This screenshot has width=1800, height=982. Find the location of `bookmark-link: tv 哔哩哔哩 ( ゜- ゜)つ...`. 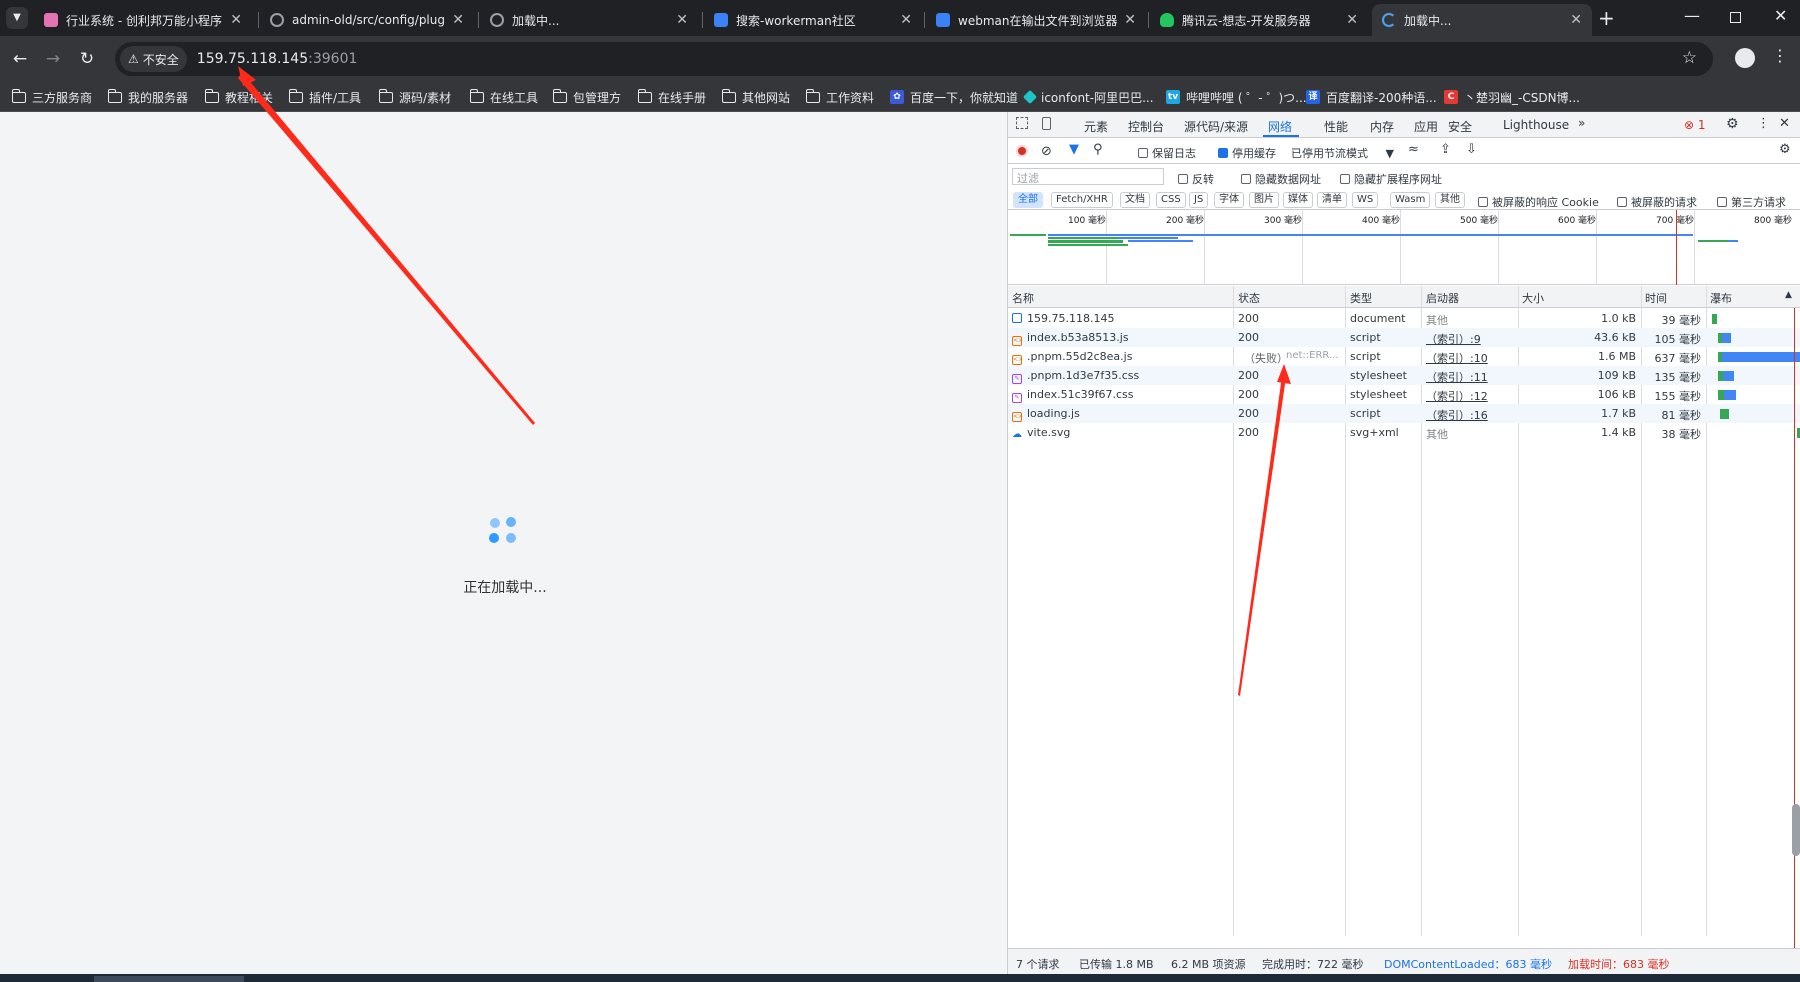

bookmark-link: tv 哔哩哔哩 ( ゜- ゜)つ... is located at coordinates (1236, 97).